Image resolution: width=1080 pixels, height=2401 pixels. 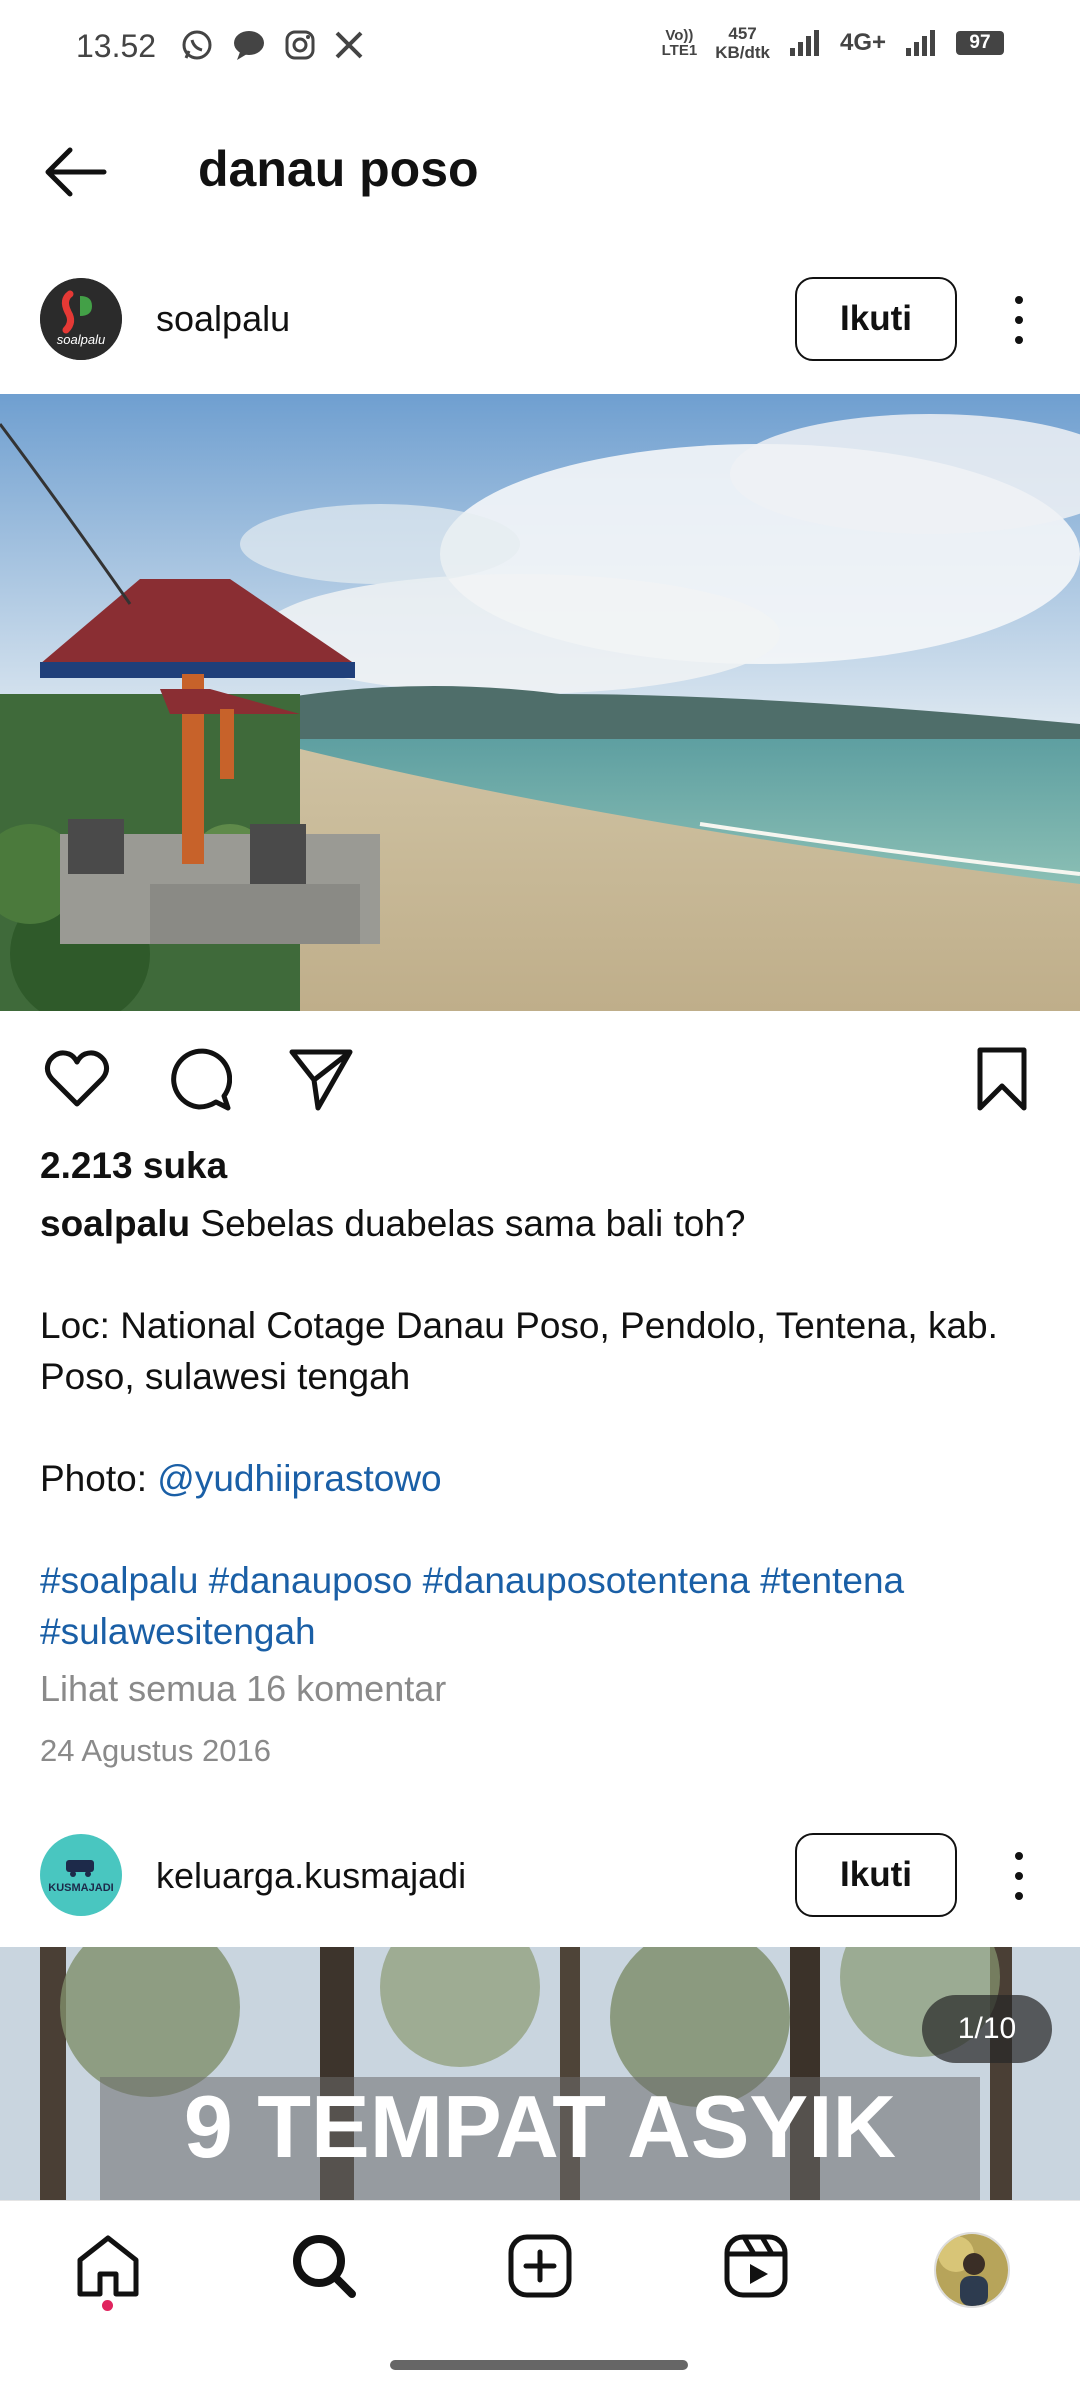 I want to click on send-icon, so click(x=321, y=1080).